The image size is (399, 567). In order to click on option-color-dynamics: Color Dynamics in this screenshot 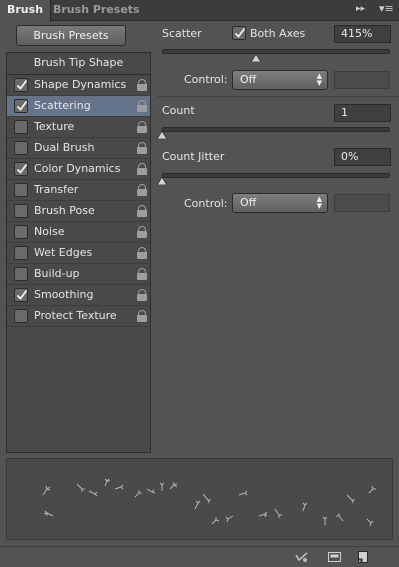, I will do `click(78, 169)`.